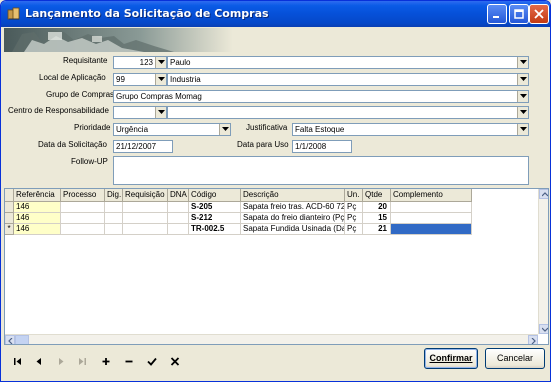  What do you see at coordinates (80, 94) in the screenshot?
I see `grupo-compras-label: Grupo de Compras` at bounding box center [80, 94].